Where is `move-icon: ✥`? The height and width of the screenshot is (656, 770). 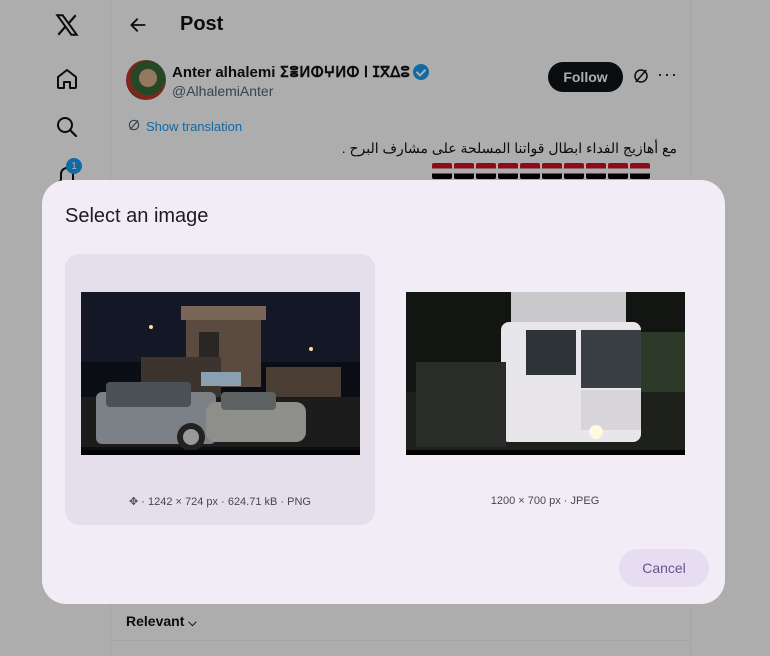 move-icon: ✥ is located at coordinates (134, 502).